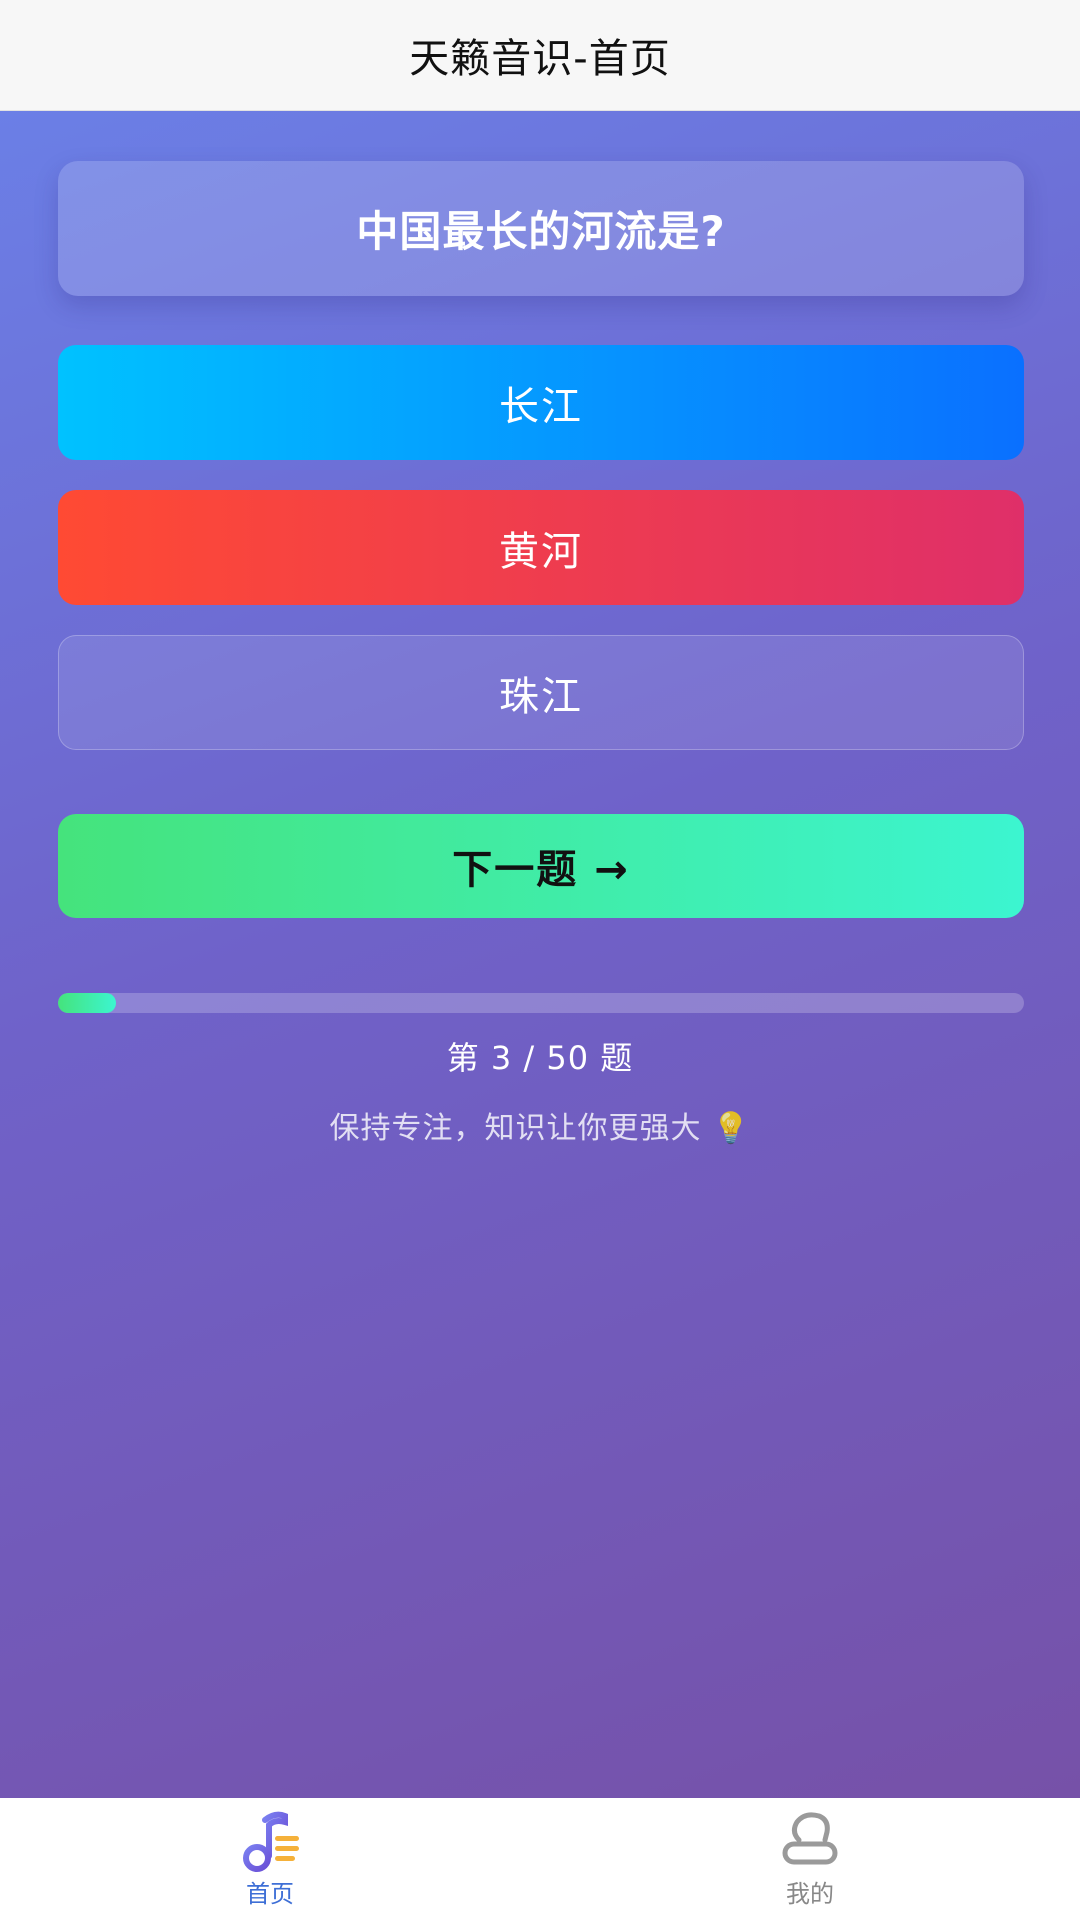 The height and width of the screenshot is (1920, 1080). I want to click on music-note-icon, so click(271, 1841).